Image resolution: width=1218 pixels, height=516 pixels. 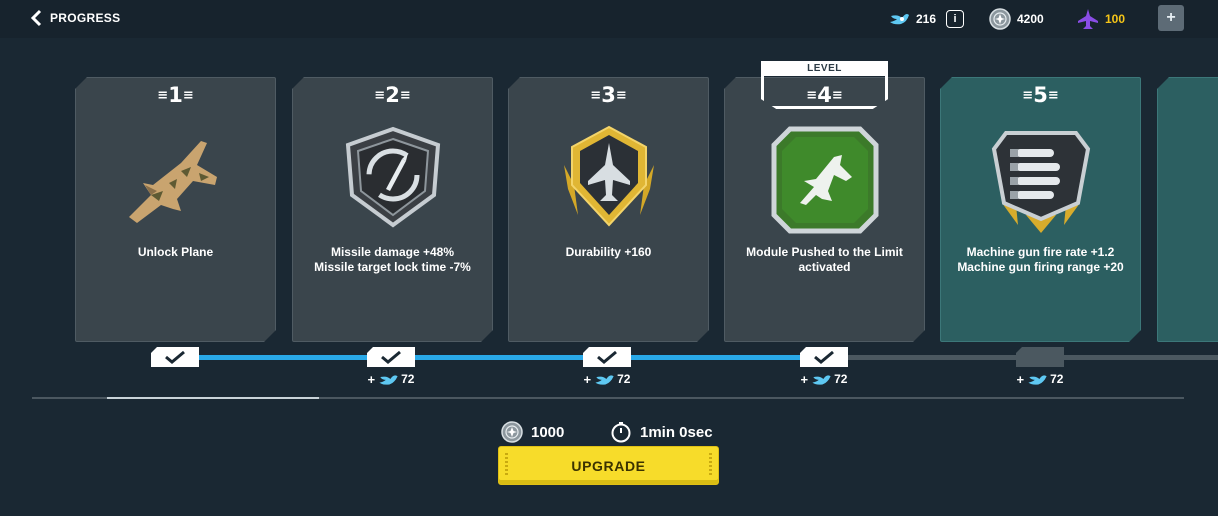 I want to click on level-number: ≡3≡, so click(x=608, y=95).